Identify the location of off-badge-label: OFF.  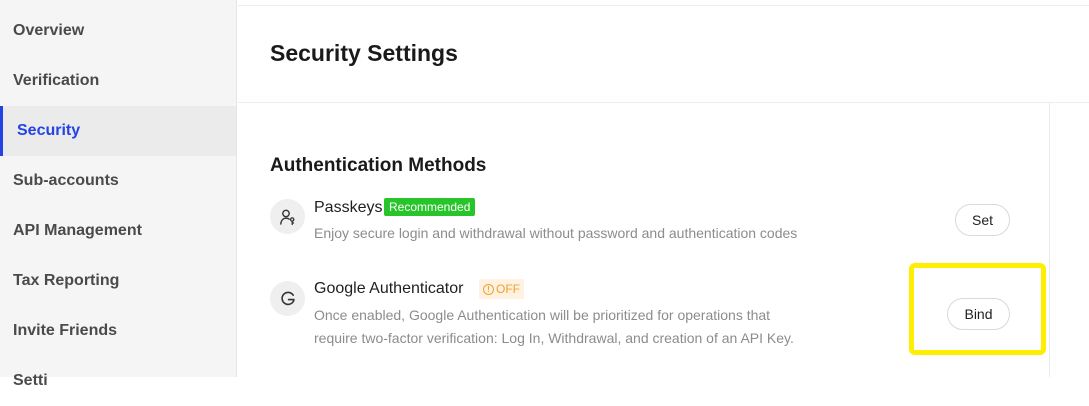
(508, 289).